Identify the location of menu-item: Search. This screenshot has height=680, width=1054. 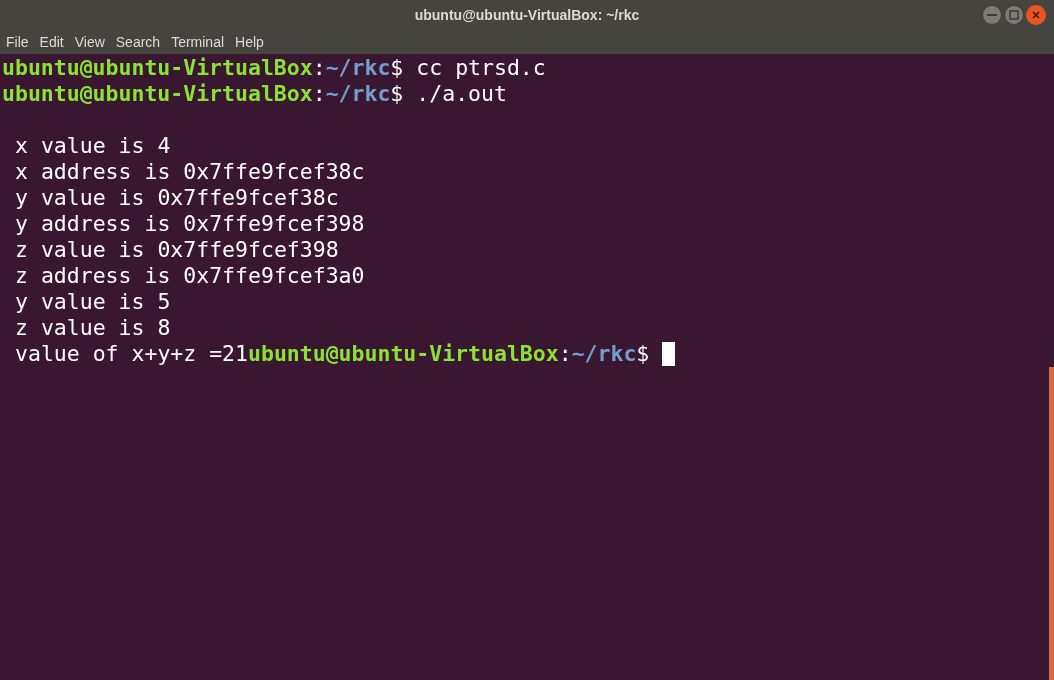
(138, 42).